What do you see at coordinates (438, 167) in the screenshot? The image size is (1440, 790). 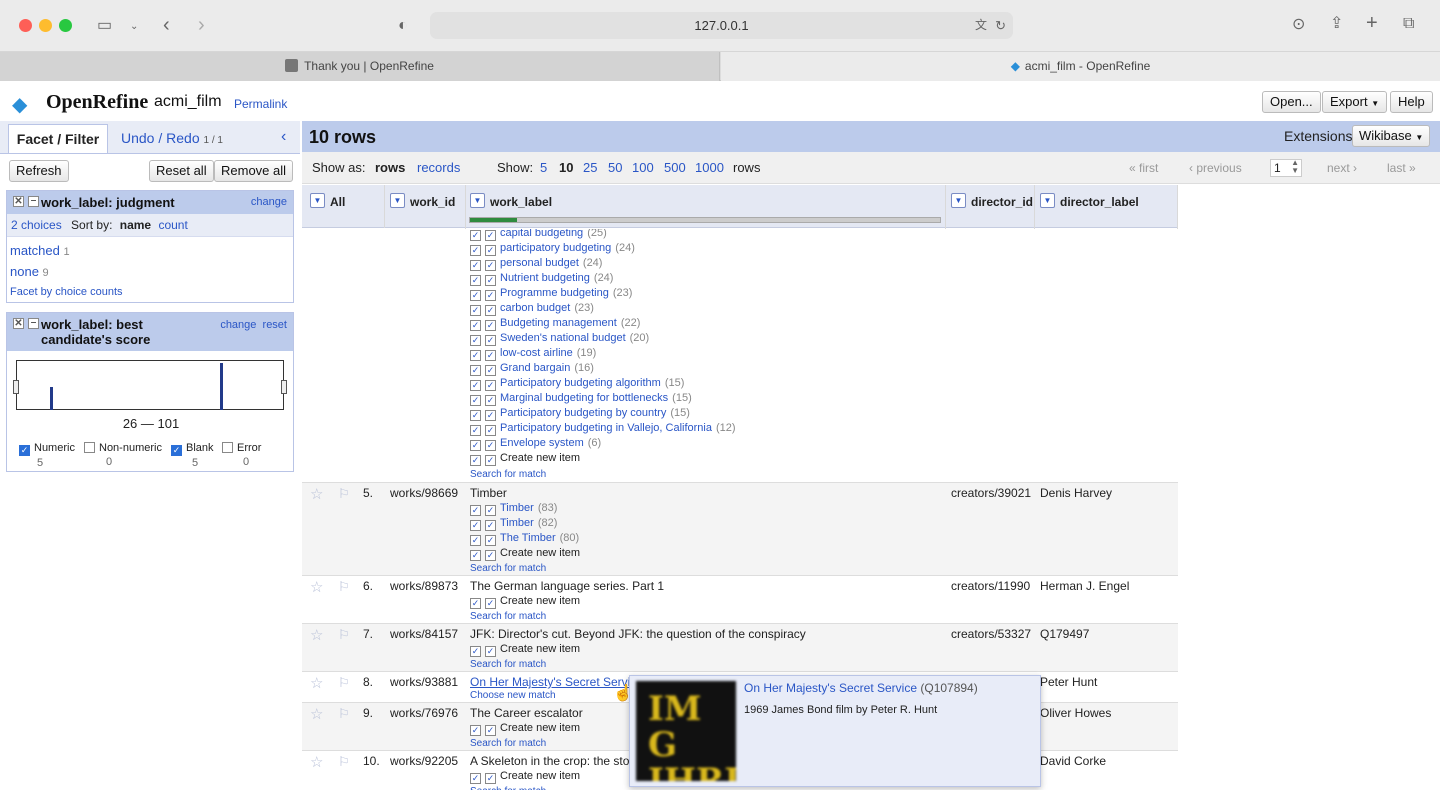 I see `records-mode-option: records` at bounding box center [438, 167].